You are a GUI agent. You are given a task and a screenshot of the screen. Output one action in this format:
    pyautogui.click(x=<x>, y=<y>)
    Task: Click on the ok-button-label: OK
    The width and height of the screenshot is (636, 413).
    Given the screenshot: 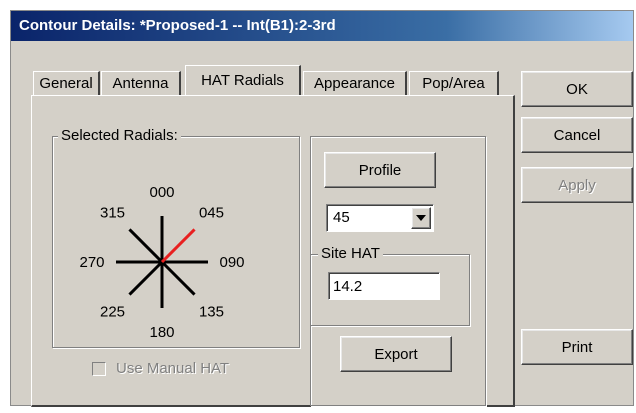 What is the action you would take?
    pyautogui.click(x=577, y=89)
    